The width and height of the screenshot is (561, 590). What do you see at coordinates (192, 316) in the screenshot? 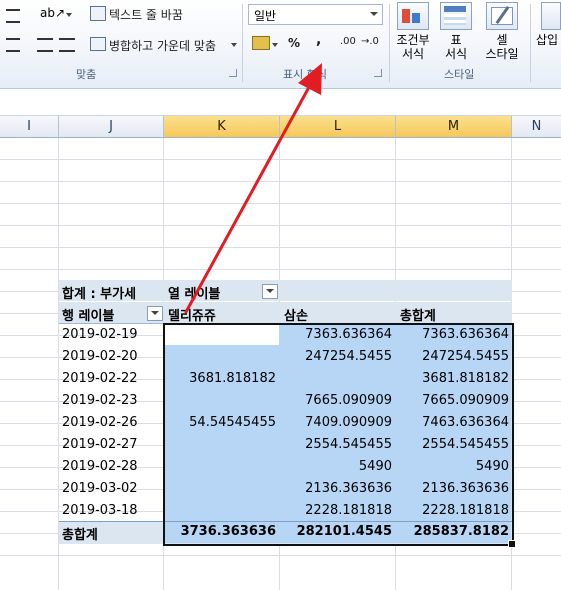
I see `pivot-col-header: 델리쥬쥬` at bounding box center [192, 316].